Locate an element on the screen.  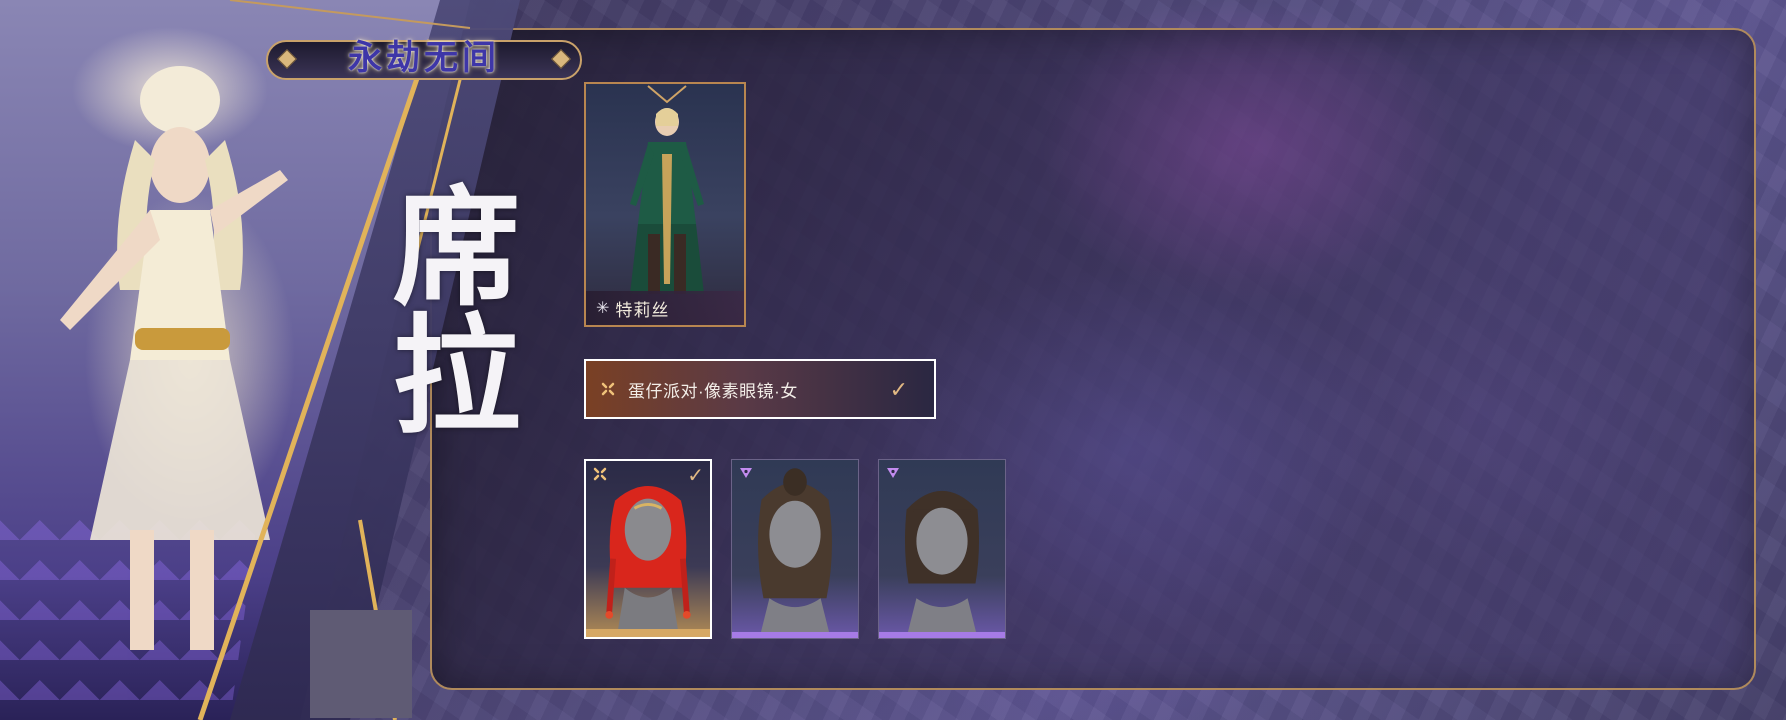
placeholder-thumbnail is located at coordinates (361, 664).